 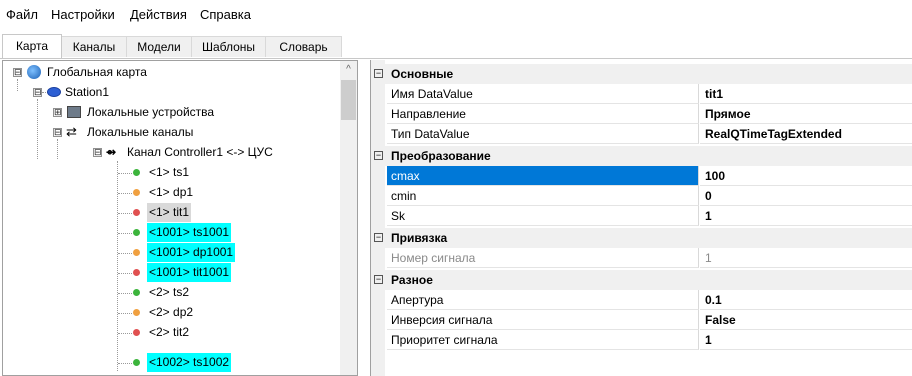 I want to click on property-value: 0.1, so click(x=806, y=300).